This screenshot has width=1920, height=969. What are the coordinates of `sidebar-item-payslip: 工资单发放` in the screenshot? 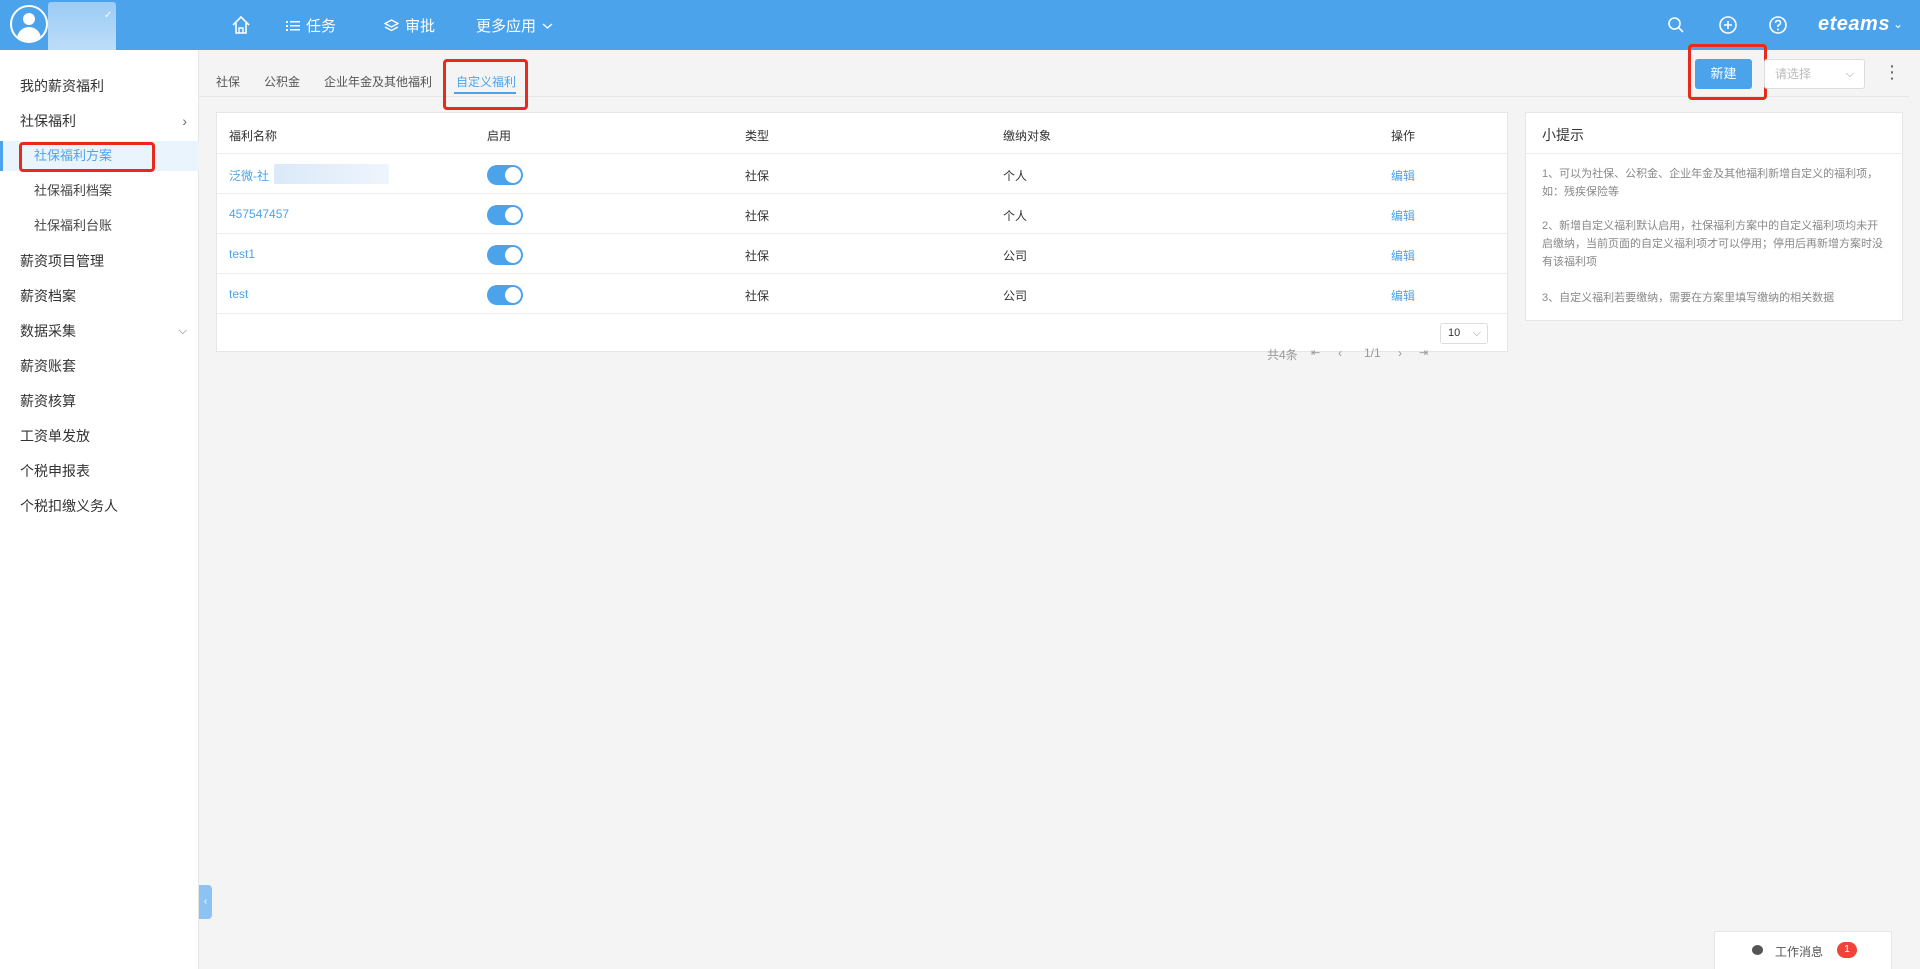 It's located at (99, 436).